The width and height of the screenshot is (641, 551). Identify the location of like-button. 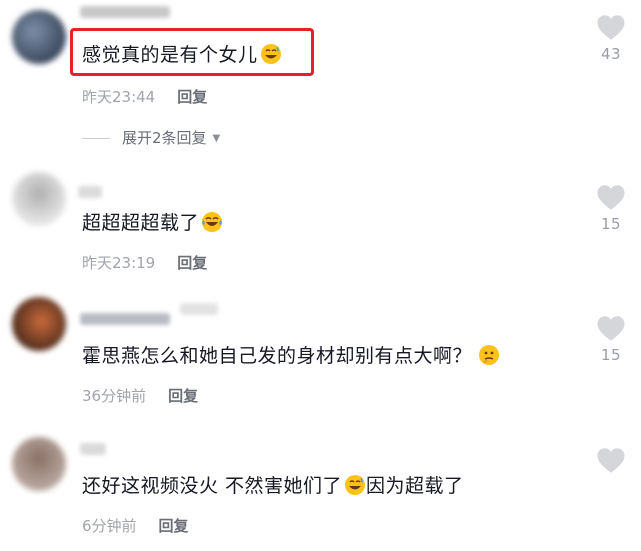
(611, 462).